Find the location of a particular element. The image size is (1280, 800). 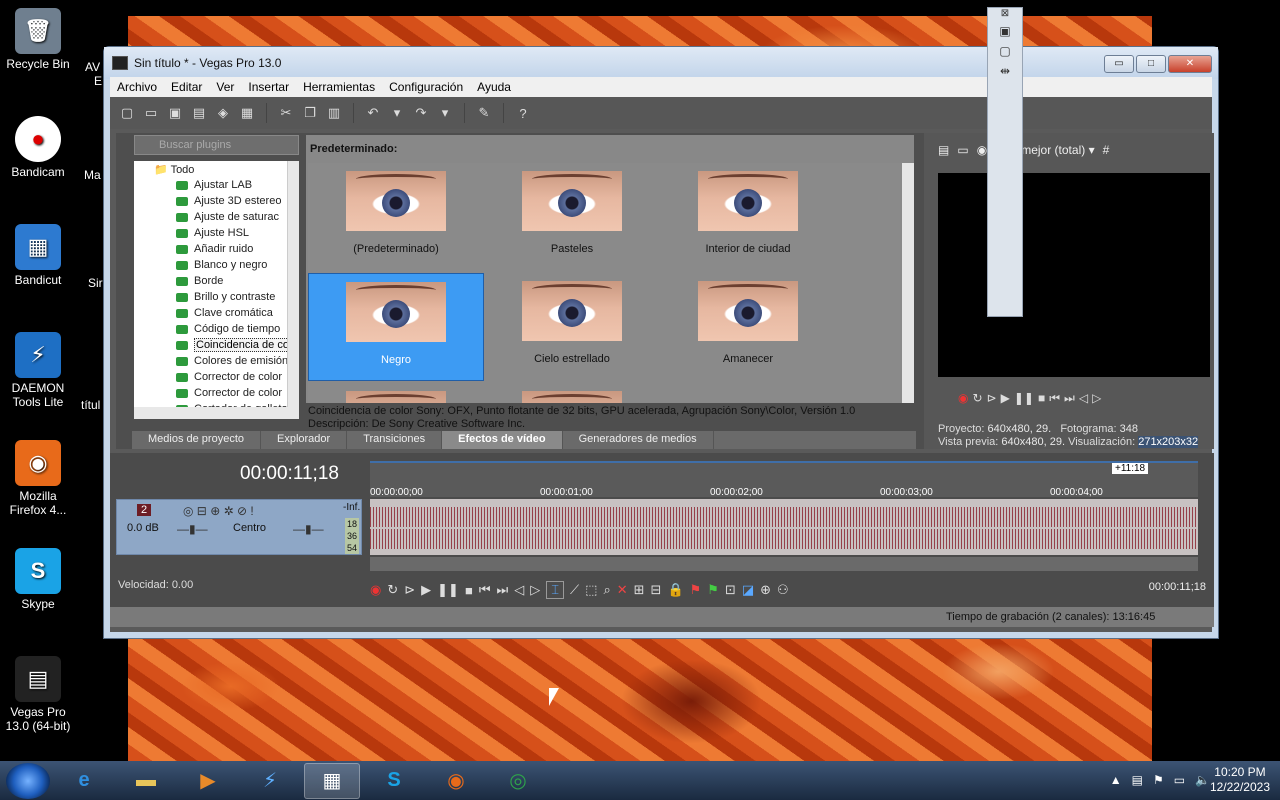

preset-thumbnail: Cielo estrellado is located at coordinates (572, 327).